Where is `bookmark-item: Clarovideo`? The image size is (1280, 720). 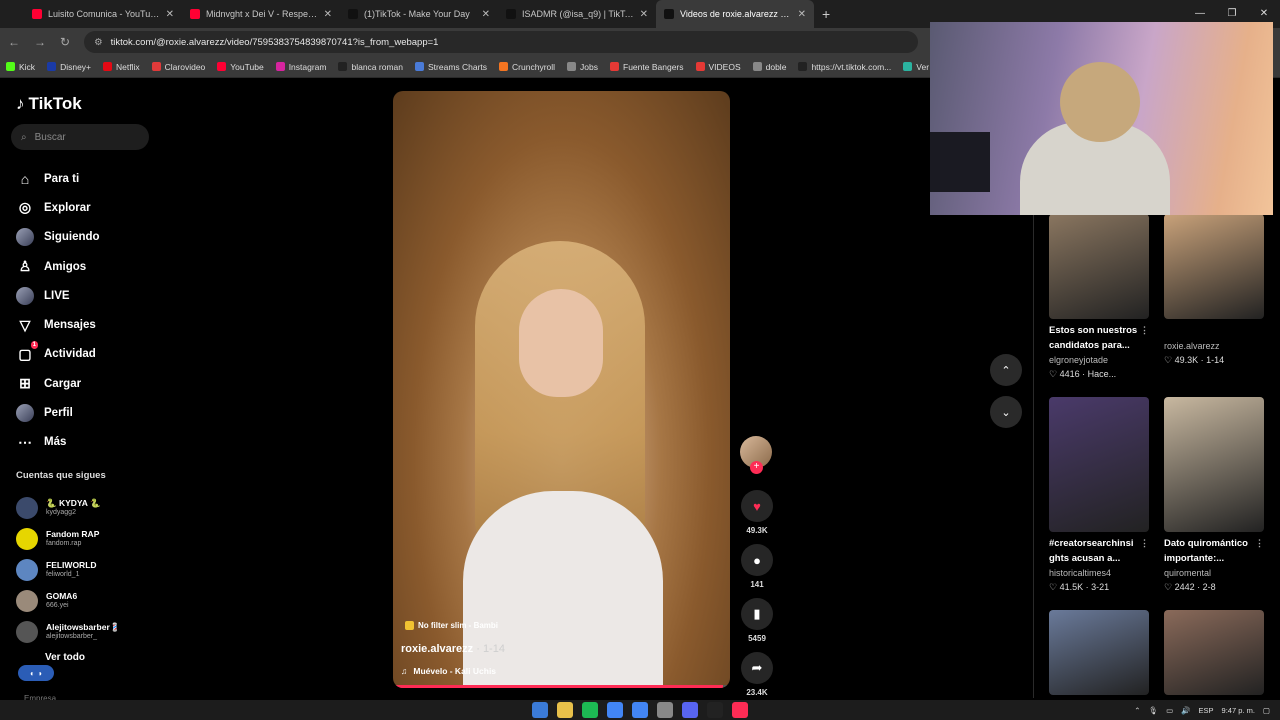 bookmark-item: Clarovideo is located at coordinates (178, 67).